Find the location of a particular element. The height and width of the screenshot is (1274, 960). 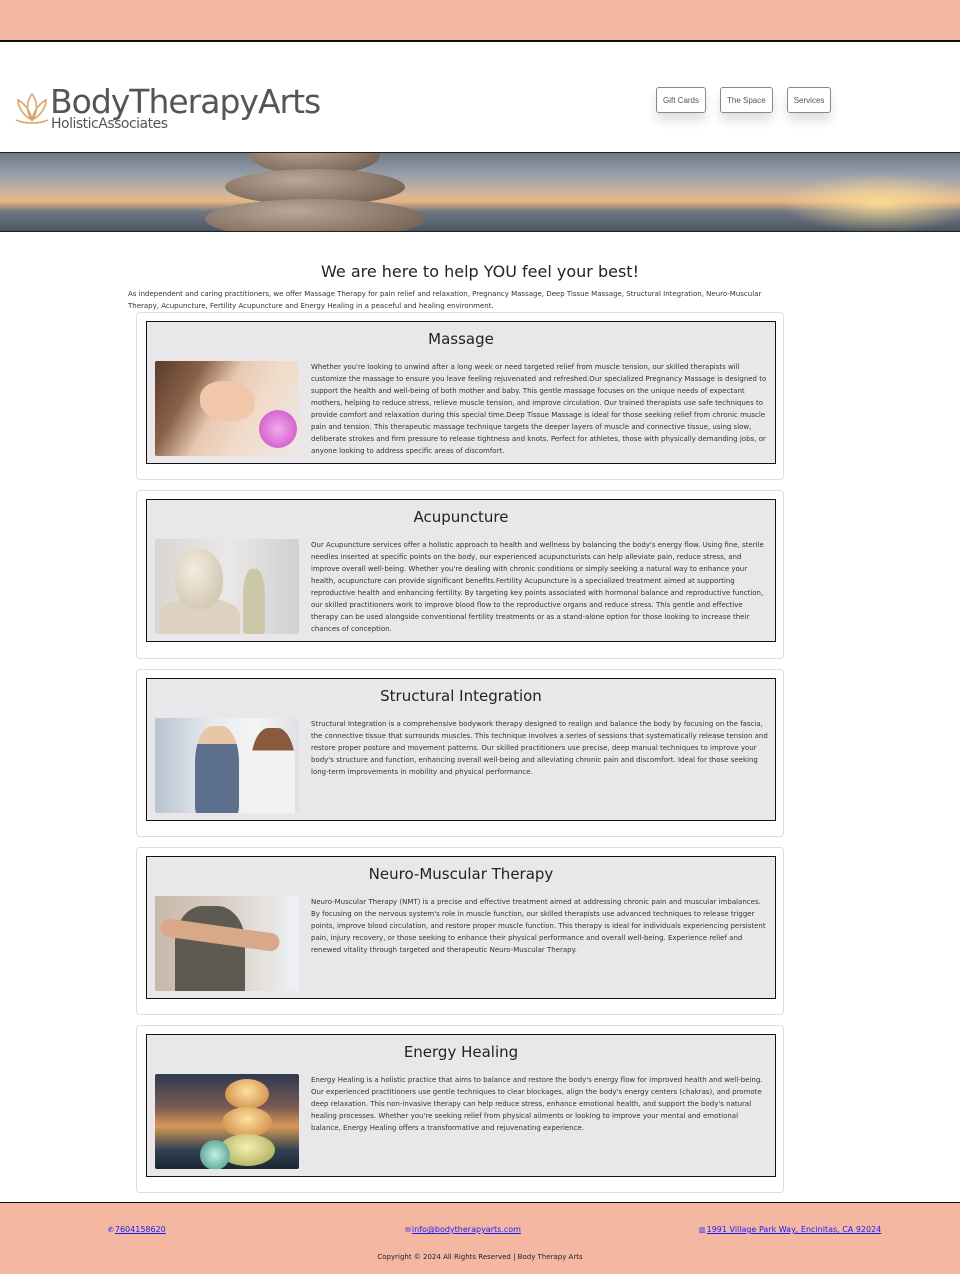

neuro-muscular-image is located at coordinates (227, 943).